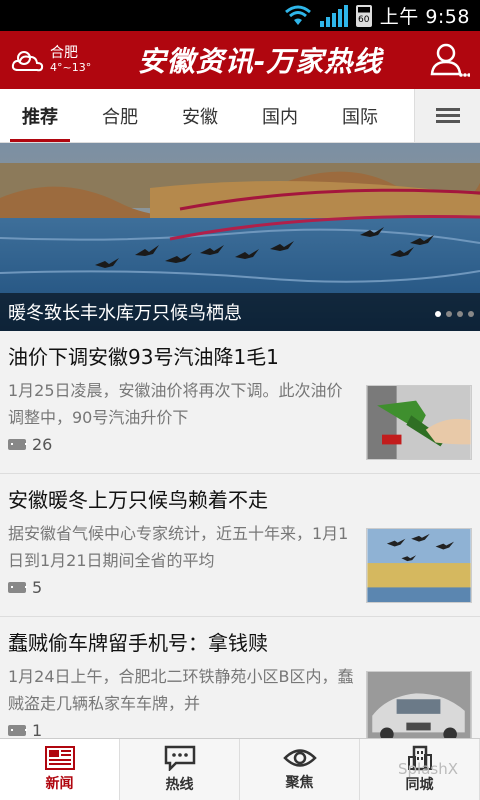 The width and height of the screenshot is (480, 800). What do you see at coordinates (360, 115) in the screenshot?
I see `tab-international: 国际` at bounding box center [360, 115].